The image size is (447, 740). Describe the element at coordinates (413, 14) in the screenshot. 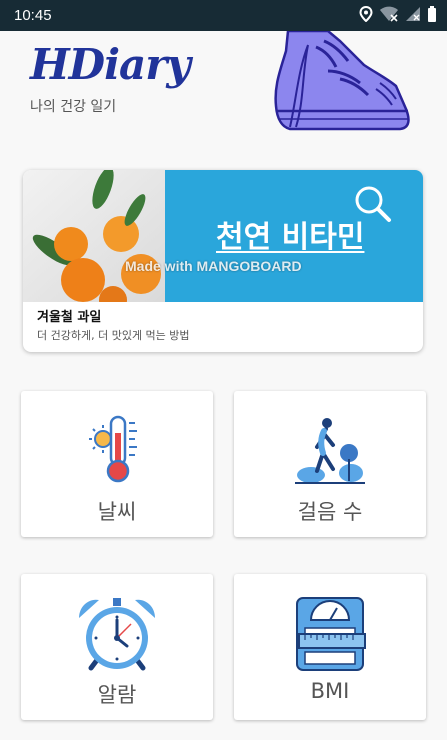

I see `signal-icon` at that location.